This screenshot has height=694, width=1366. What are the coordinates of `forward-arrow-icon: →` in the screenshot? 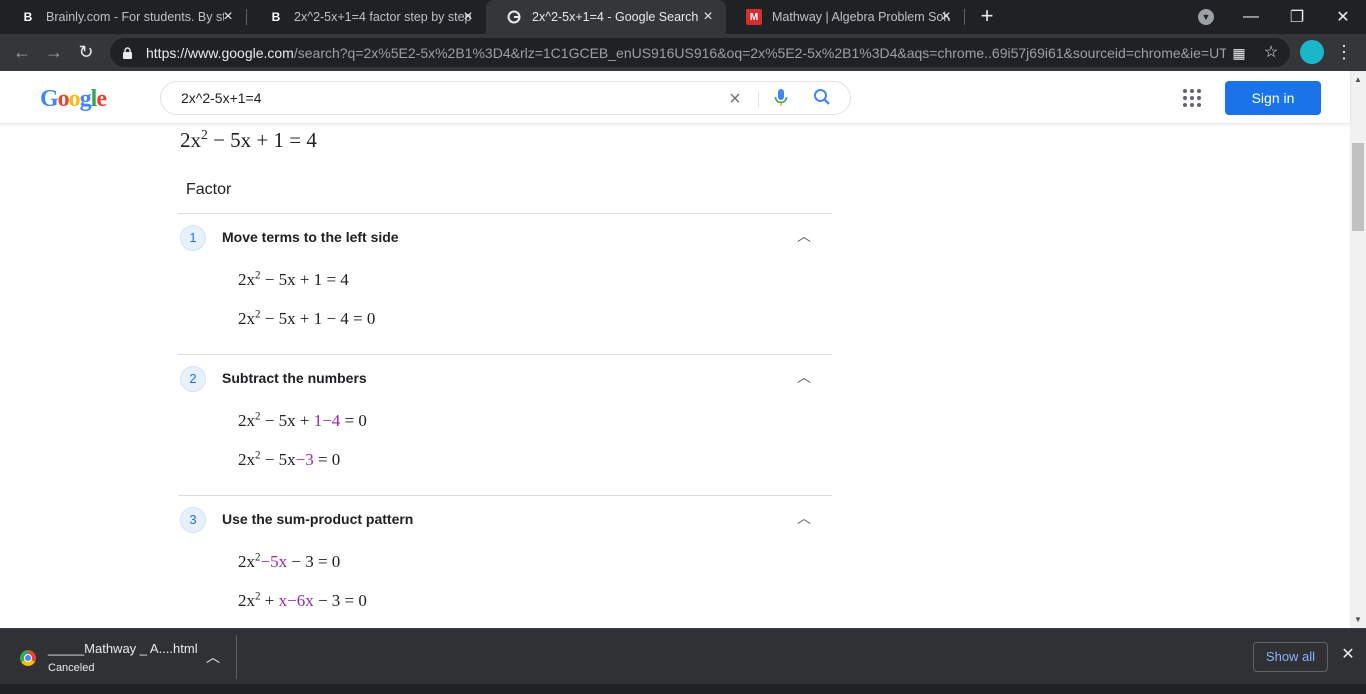 It's located at (54, 52).